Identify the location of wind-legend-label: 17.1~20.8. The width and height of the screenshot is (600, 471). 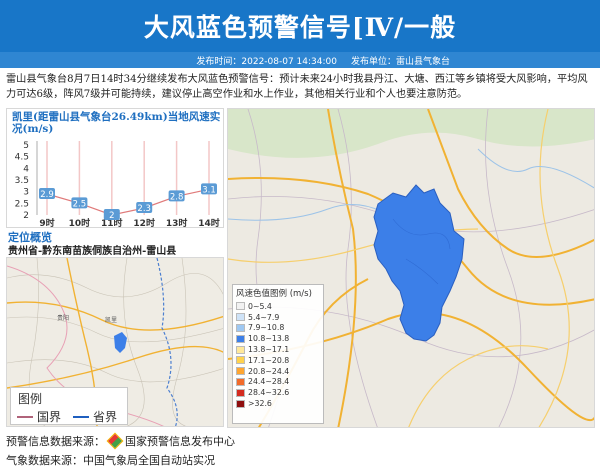
(269, 360).